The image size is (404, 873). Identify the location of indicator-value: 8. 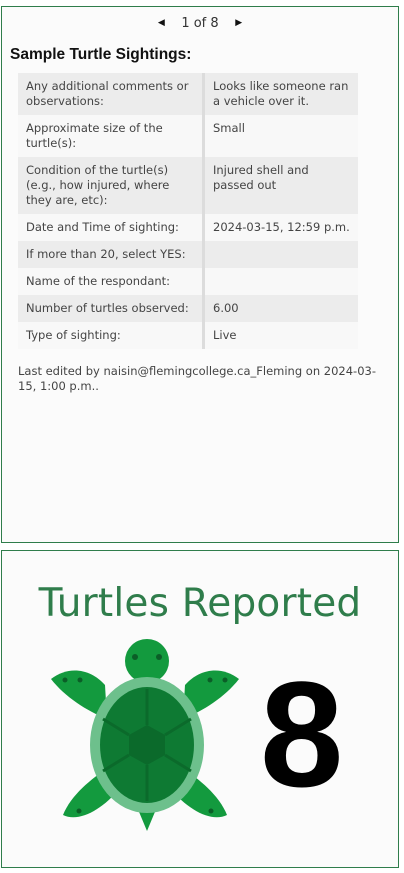
(302, 734).